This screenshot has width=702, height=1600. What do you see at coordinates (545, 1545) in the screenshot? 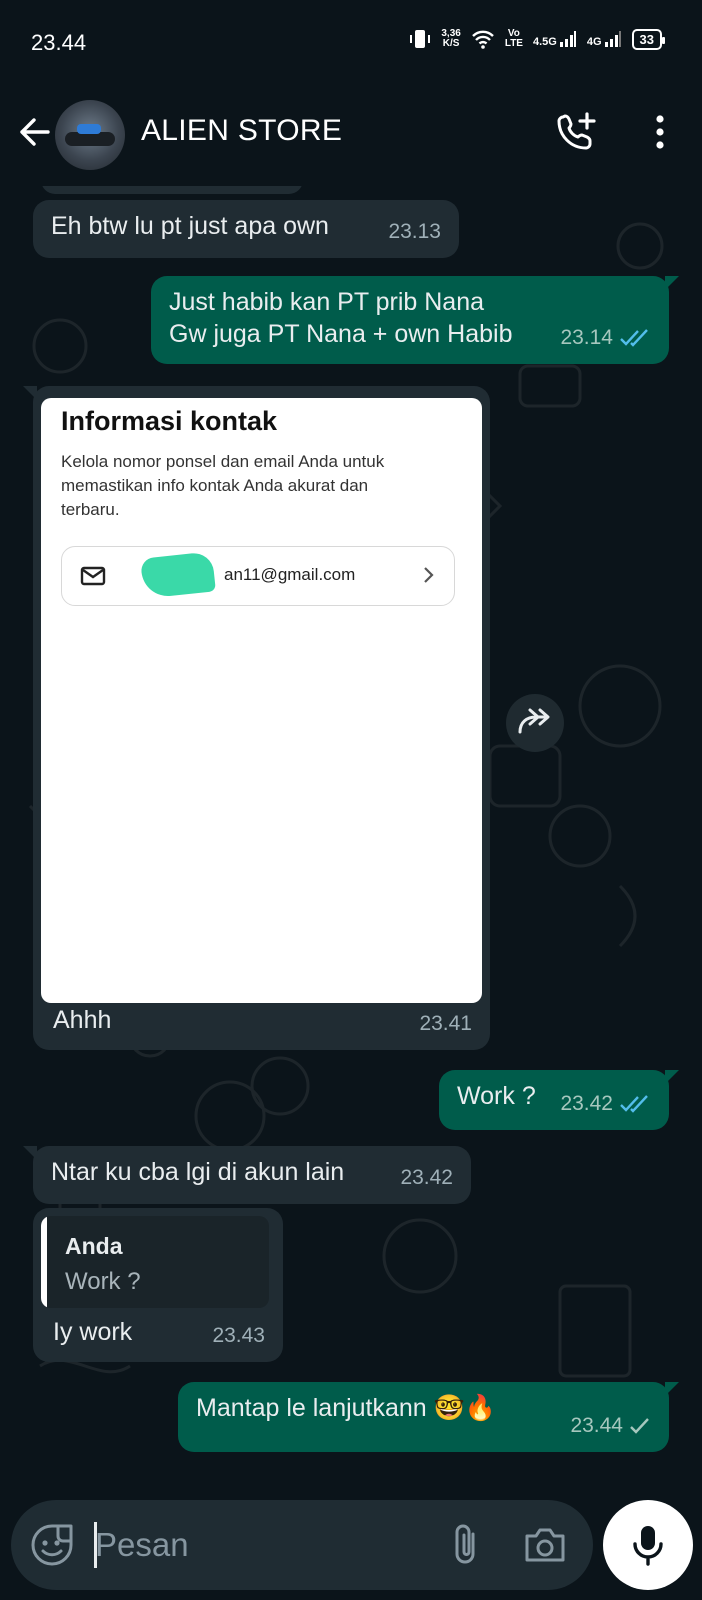
I see `camera-icon` at bounding box center [545, 1545].